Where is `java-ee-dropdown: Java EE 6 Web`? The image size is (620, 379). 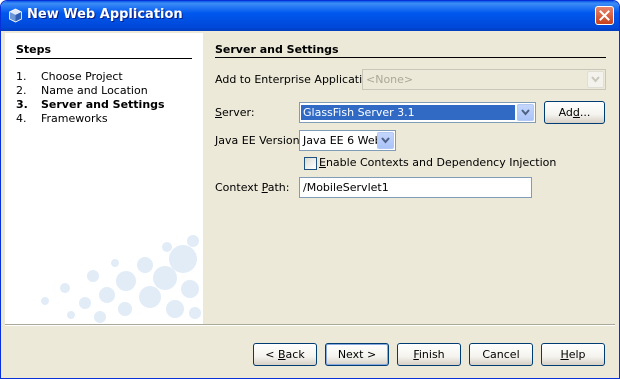 java-ee-dropdown: Java EE 6 Web is located at coordinates (347, 140).